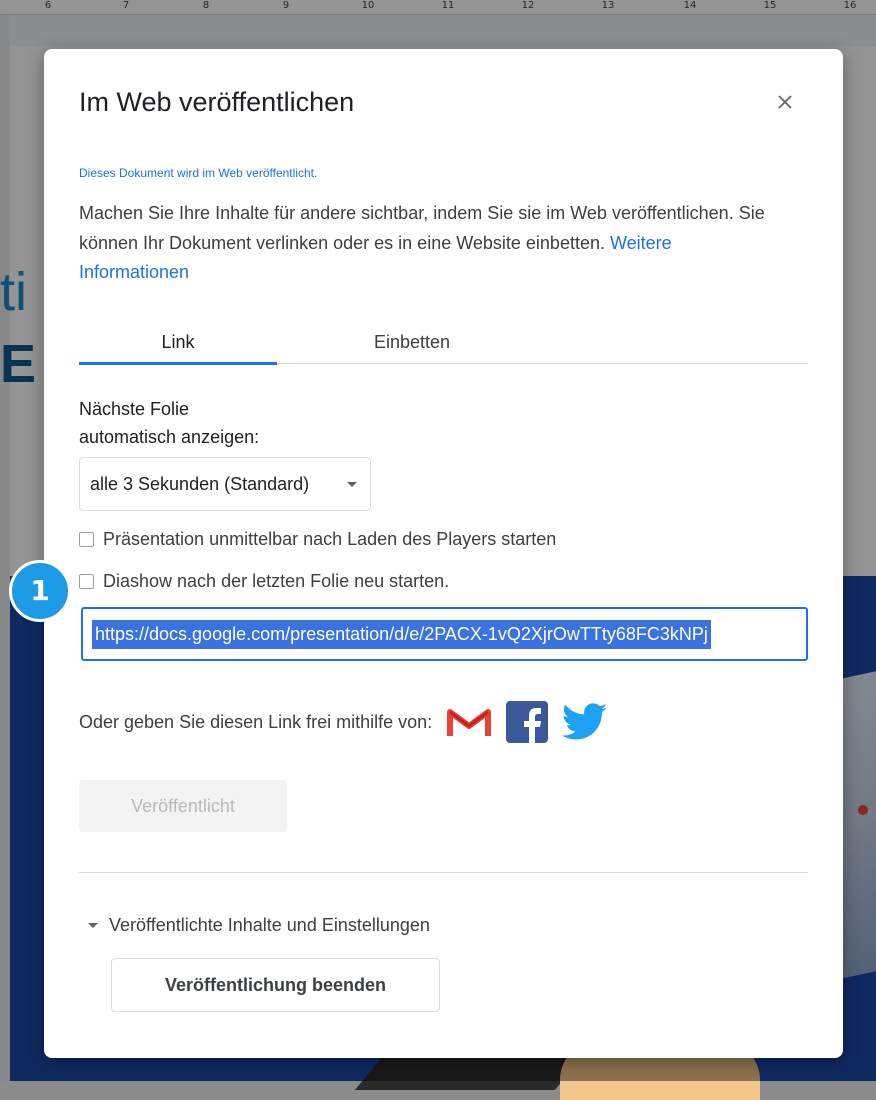 The height and width of the screenshot is (1100, 876). Describe the element at coordinates (134, 409) in the screenshot. I see `auto-advance-label-line: Nächste Folie` at that location.